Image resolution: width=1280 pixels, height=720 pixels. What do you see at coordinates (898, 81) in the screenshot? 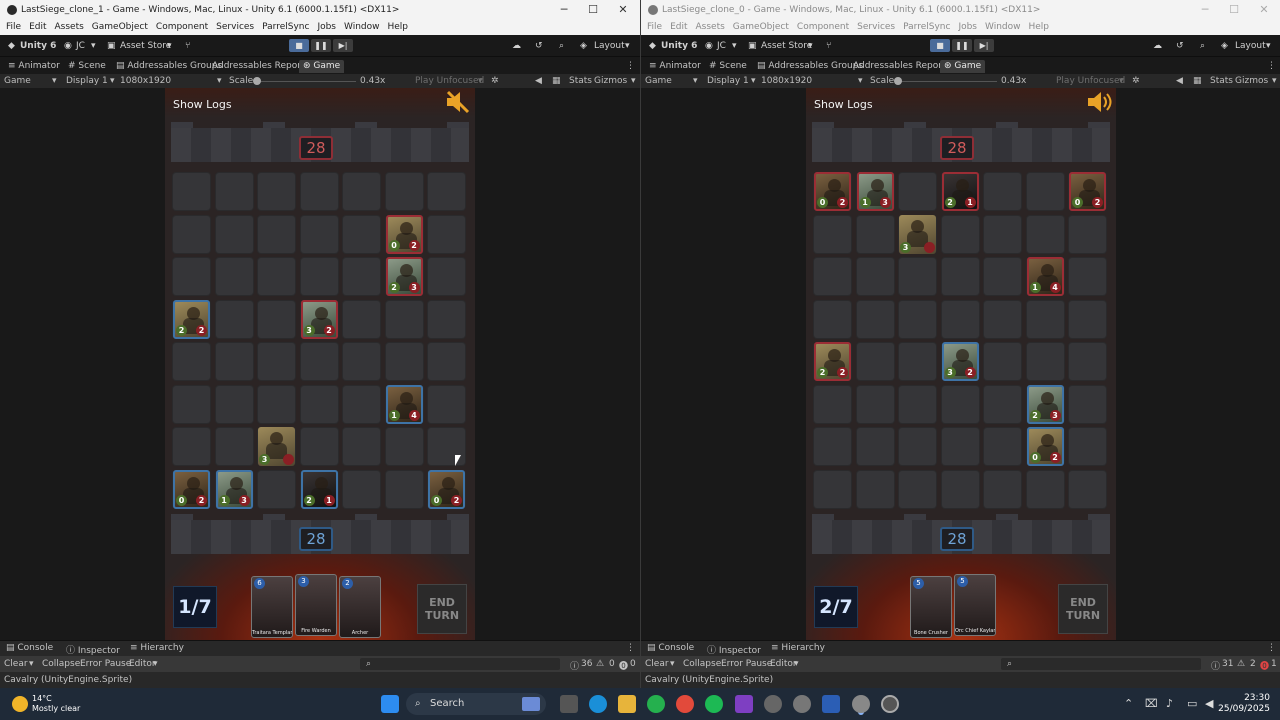
I see `scale-slider-handle` at bounding box center [898, 81].